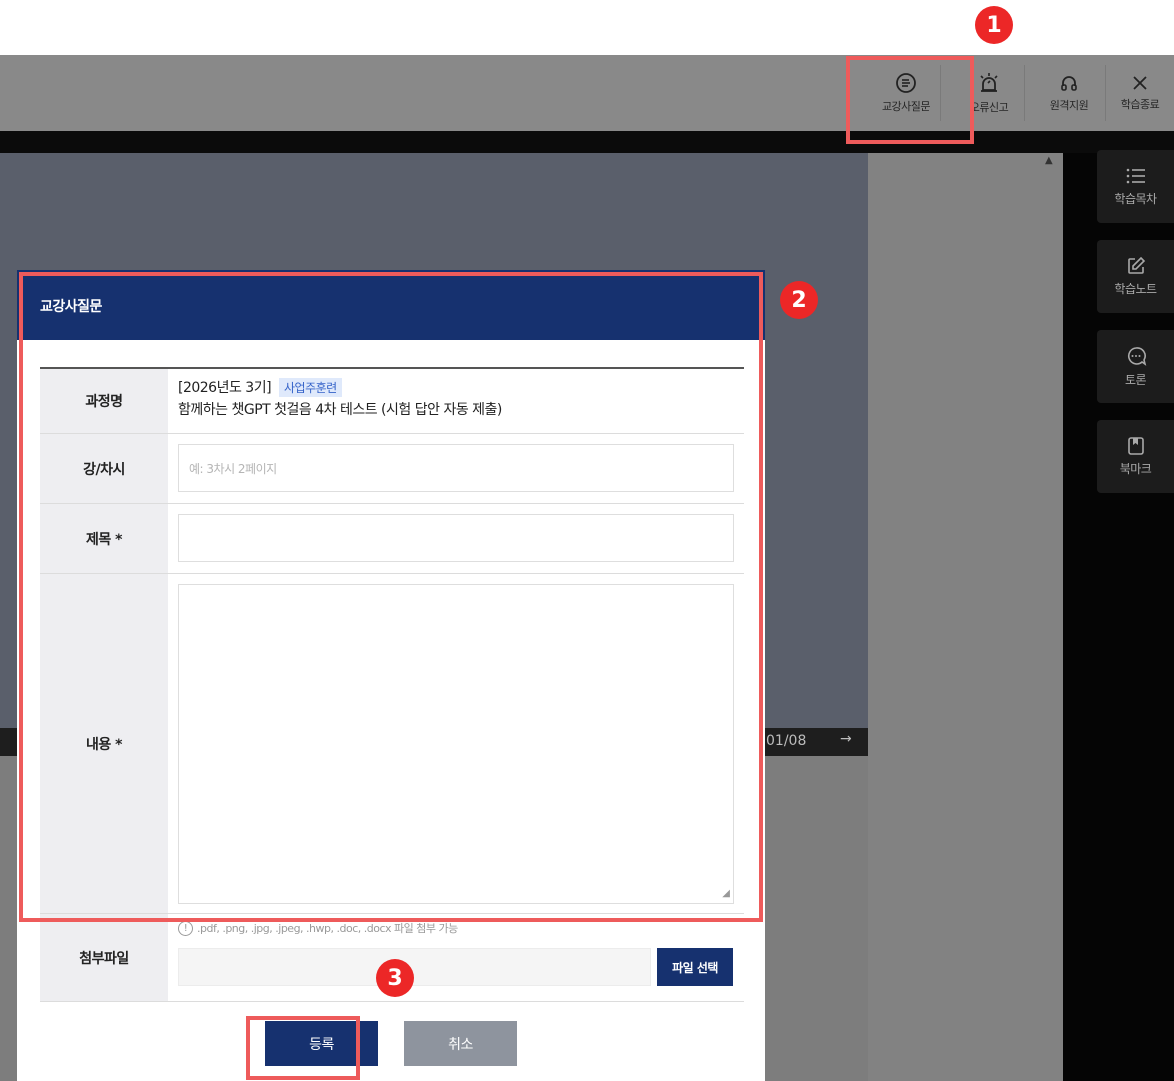 This screenshot has width=1174, height=1081. Describe the element at coordinates (994, 25) in the screenshot. I see `annotation-marker-1: 1` at that location.